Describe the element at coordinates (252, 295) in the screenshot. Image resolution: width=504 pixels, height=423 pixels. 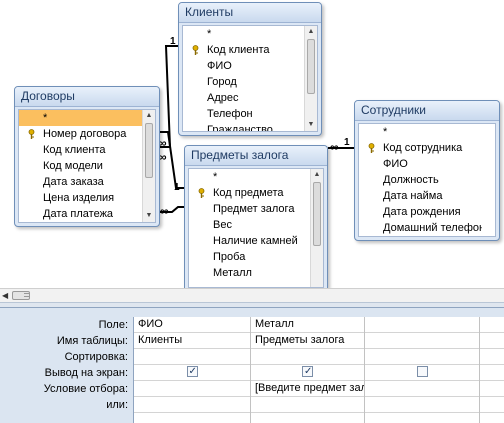
I see `horizontal-scrollbar: ◀` at that location.